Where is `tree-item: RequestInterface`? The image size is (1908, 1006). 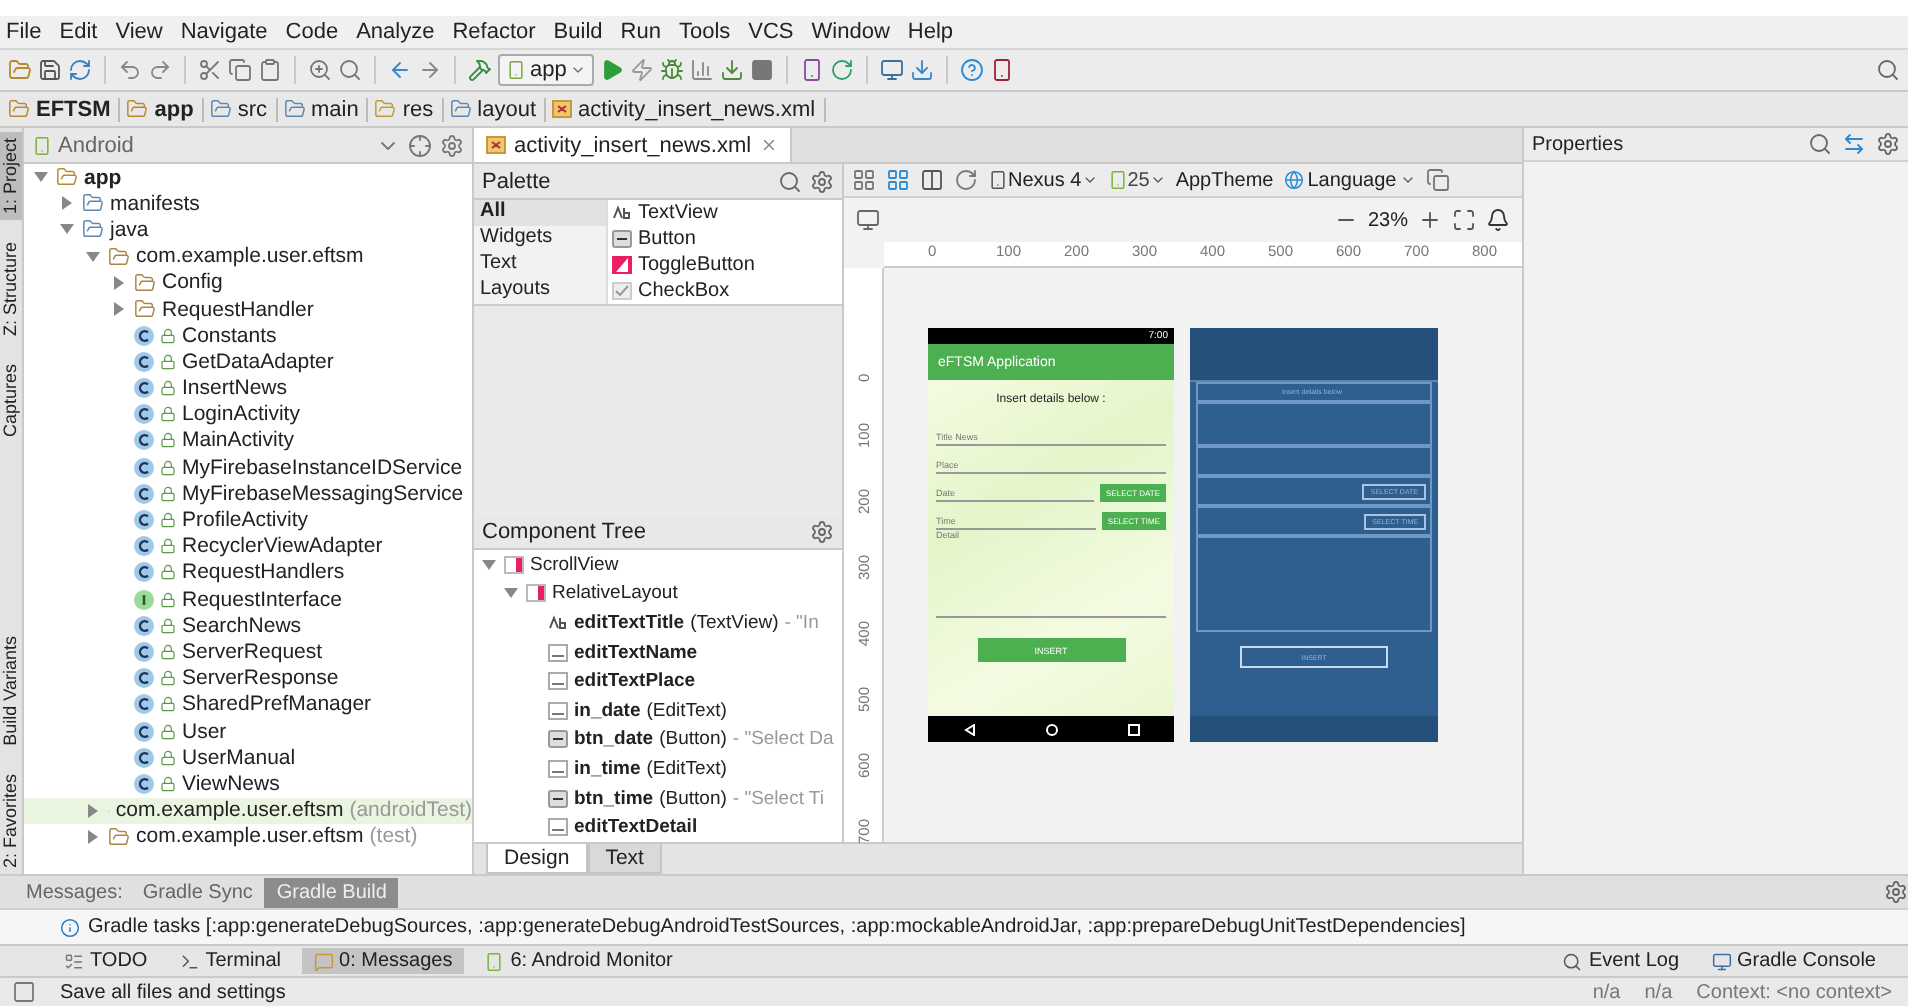 tree-item: RequestInterface is located at coordinates (248, 599).